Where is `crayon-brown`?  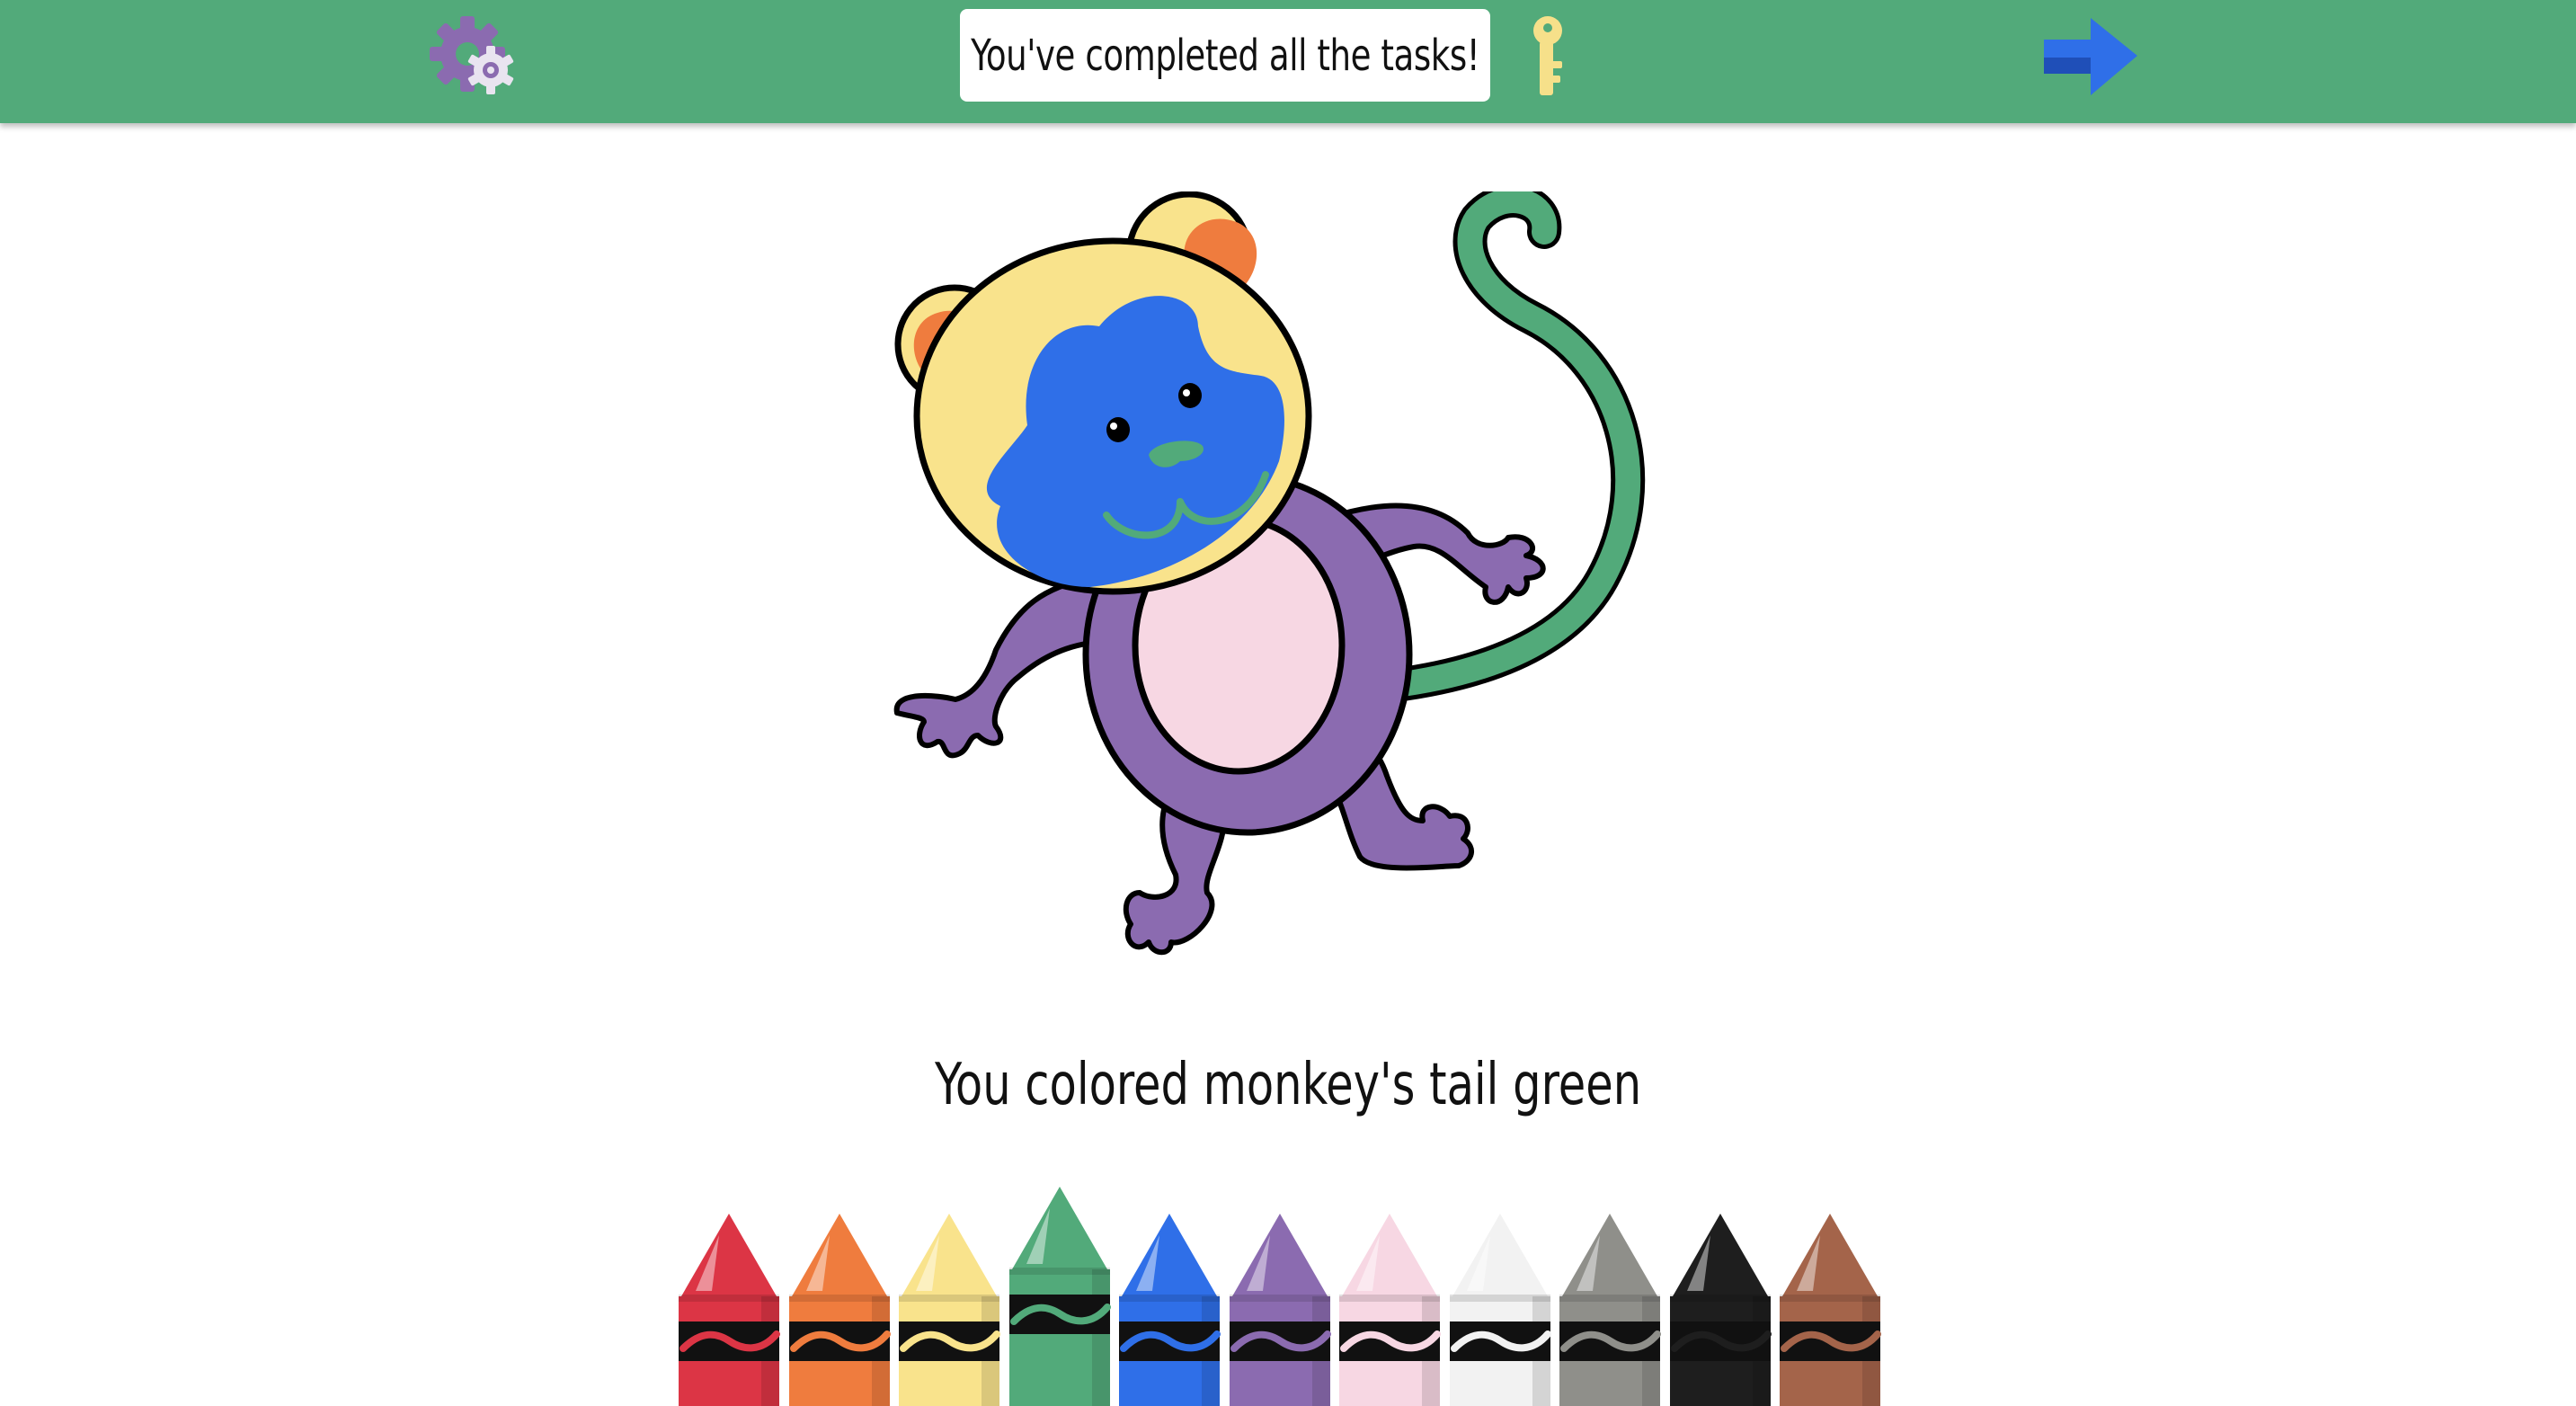 crayon-brown is located at coordinates (1830, 1310).